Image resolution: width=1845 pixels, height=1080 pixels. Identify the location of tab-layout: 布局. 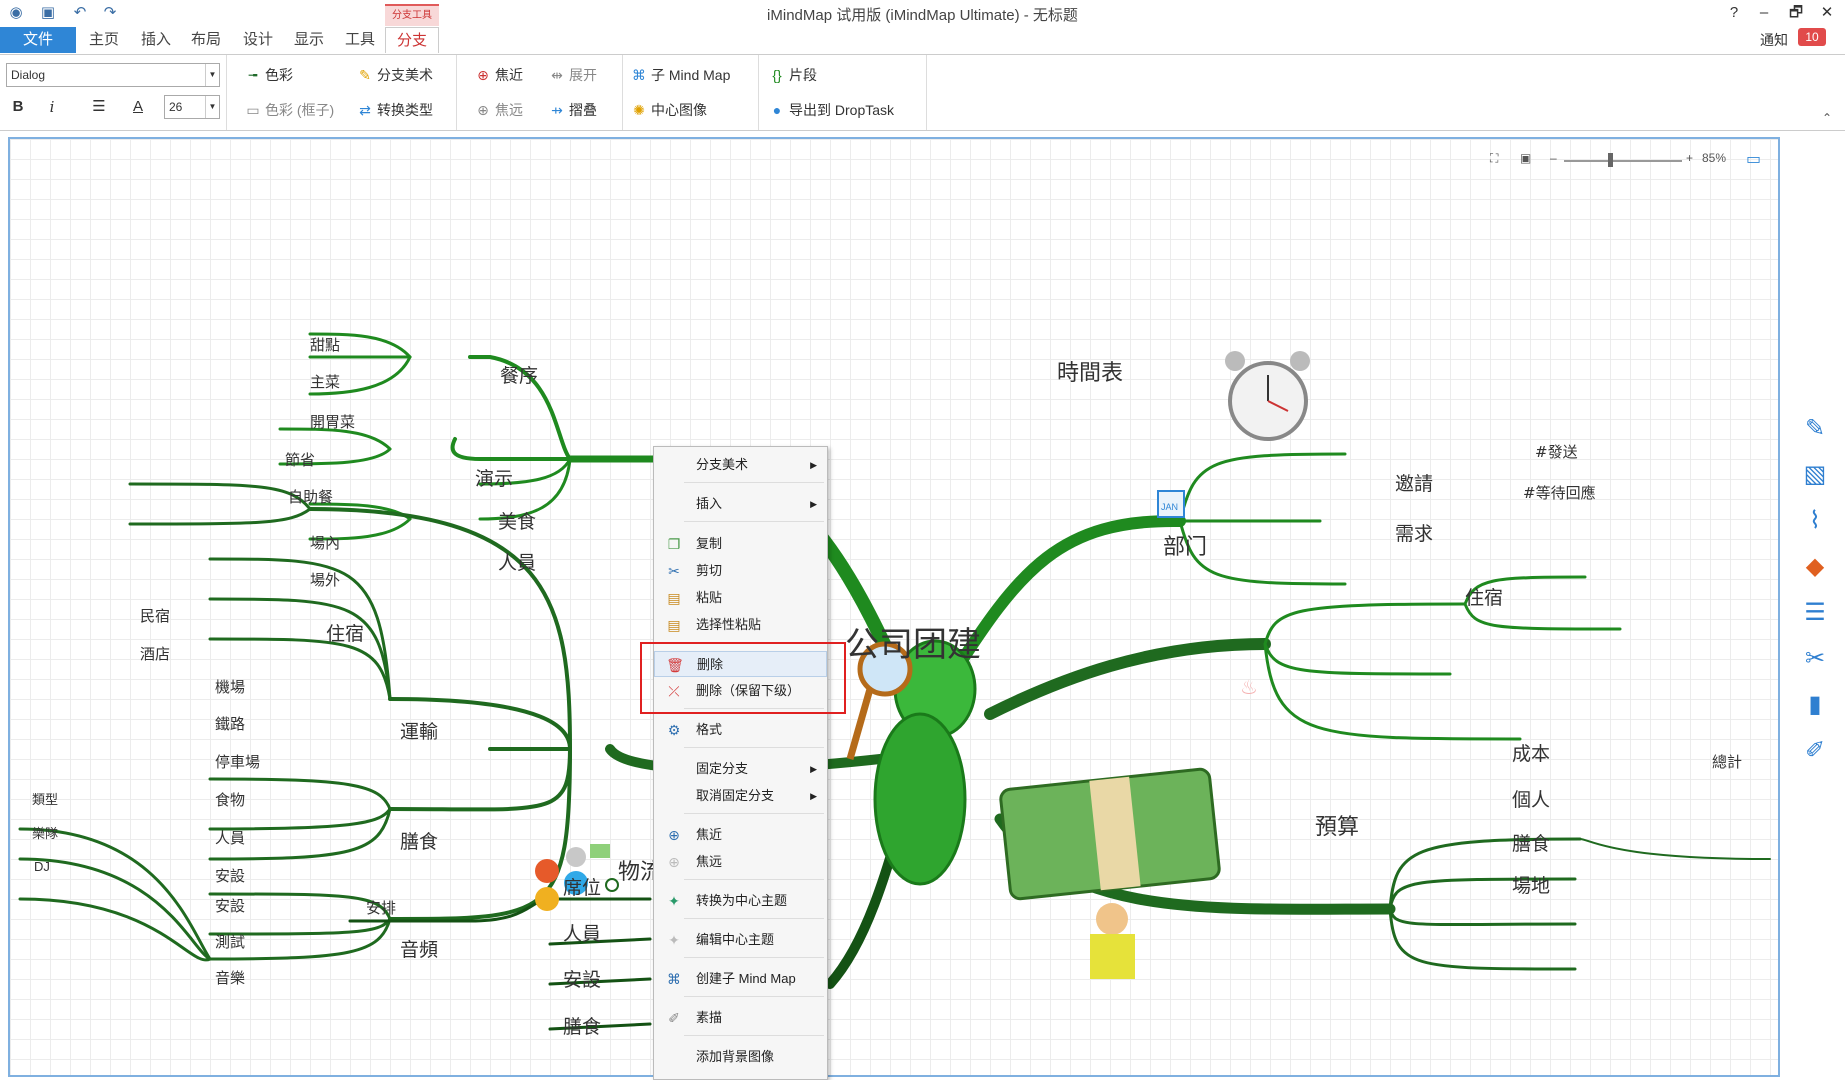
(206, 40).